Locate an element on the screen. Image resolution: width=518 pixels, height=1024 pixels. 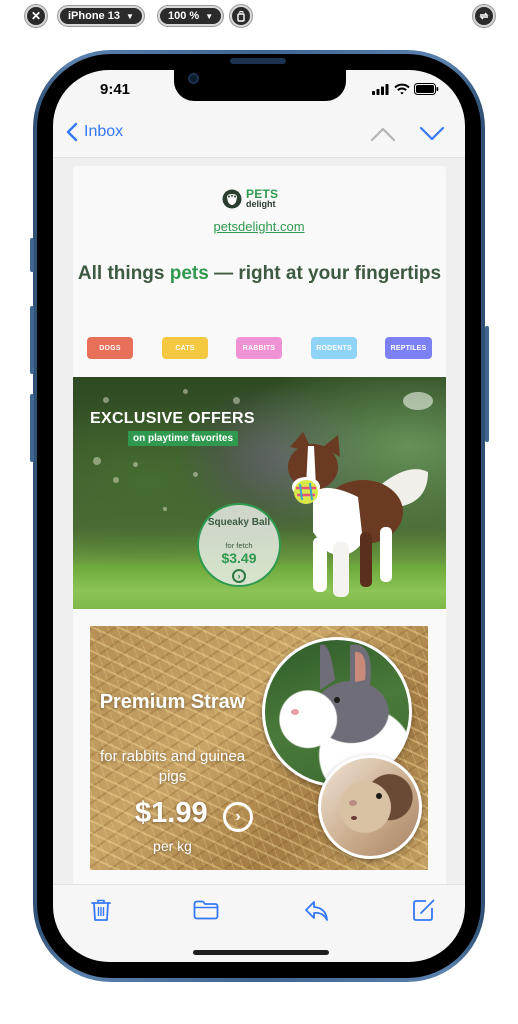
next-message-button is located at coordinates (432, 136).